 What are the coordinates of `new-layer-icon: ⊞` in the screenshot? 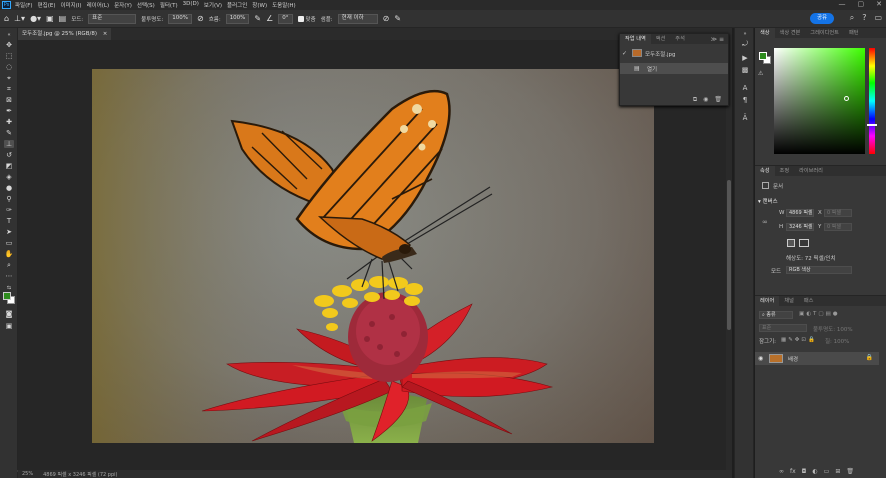 It's located at (837, 471).